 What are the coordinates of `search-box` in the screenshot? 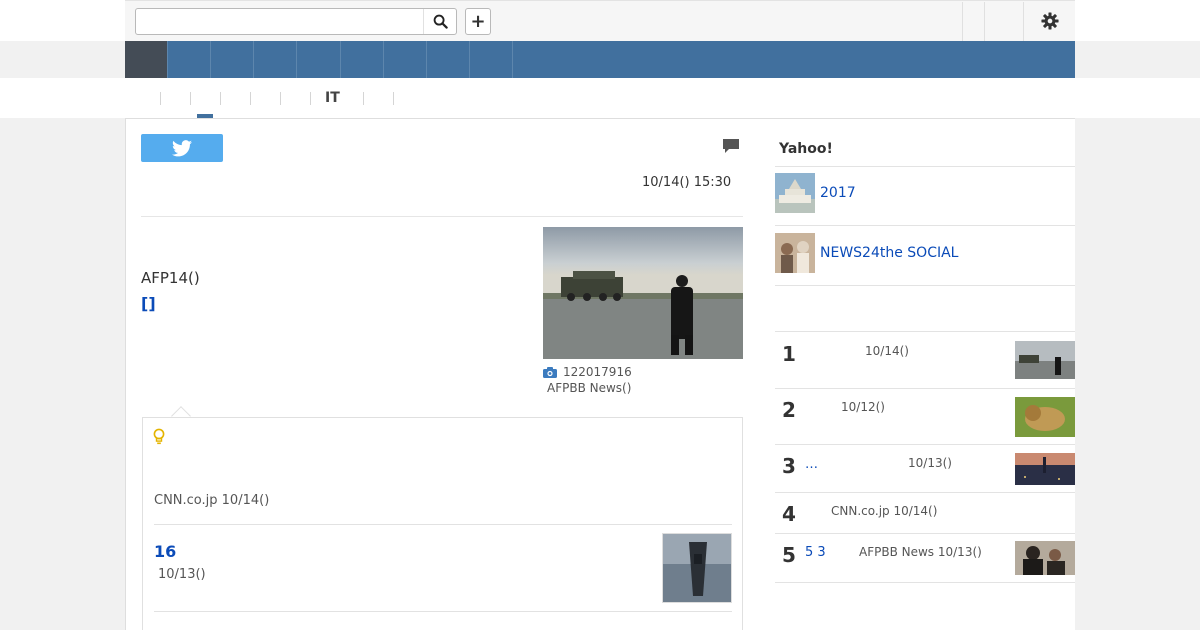 It's located at (296, 21).